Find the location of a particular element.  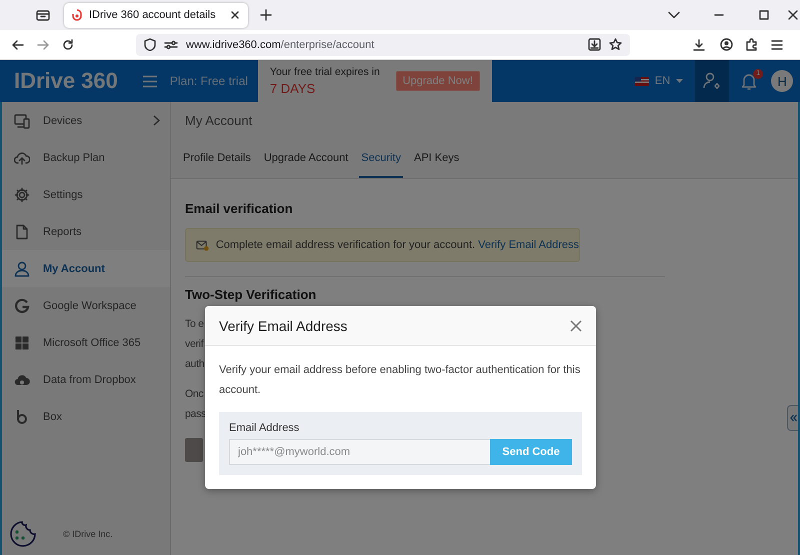

devices-icon is located at coordinates (22, 120).